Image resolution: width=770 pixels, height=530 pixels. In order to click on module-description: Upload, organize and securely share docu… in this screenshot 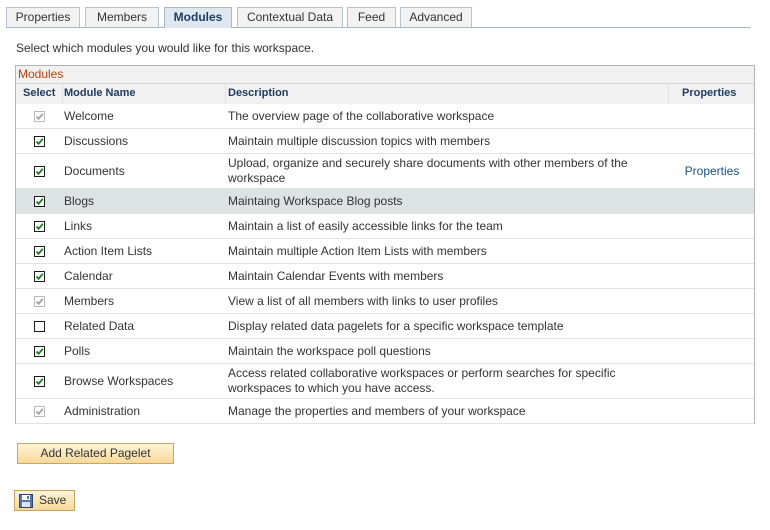, I will do `click(428, 170)`.